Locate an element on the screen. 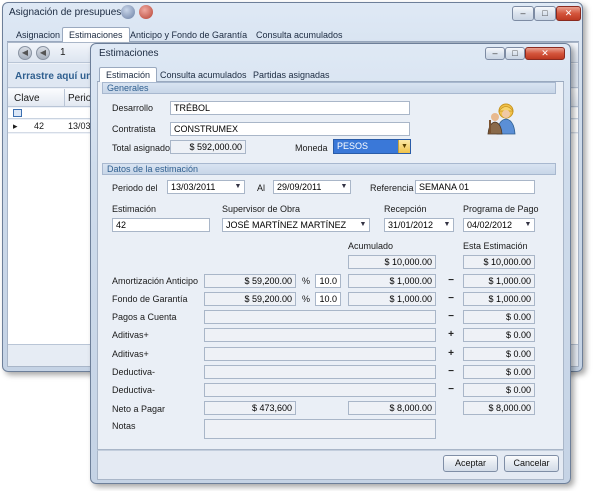  desarrollo-label: Desarrollo is located at coordinates (133, 108).